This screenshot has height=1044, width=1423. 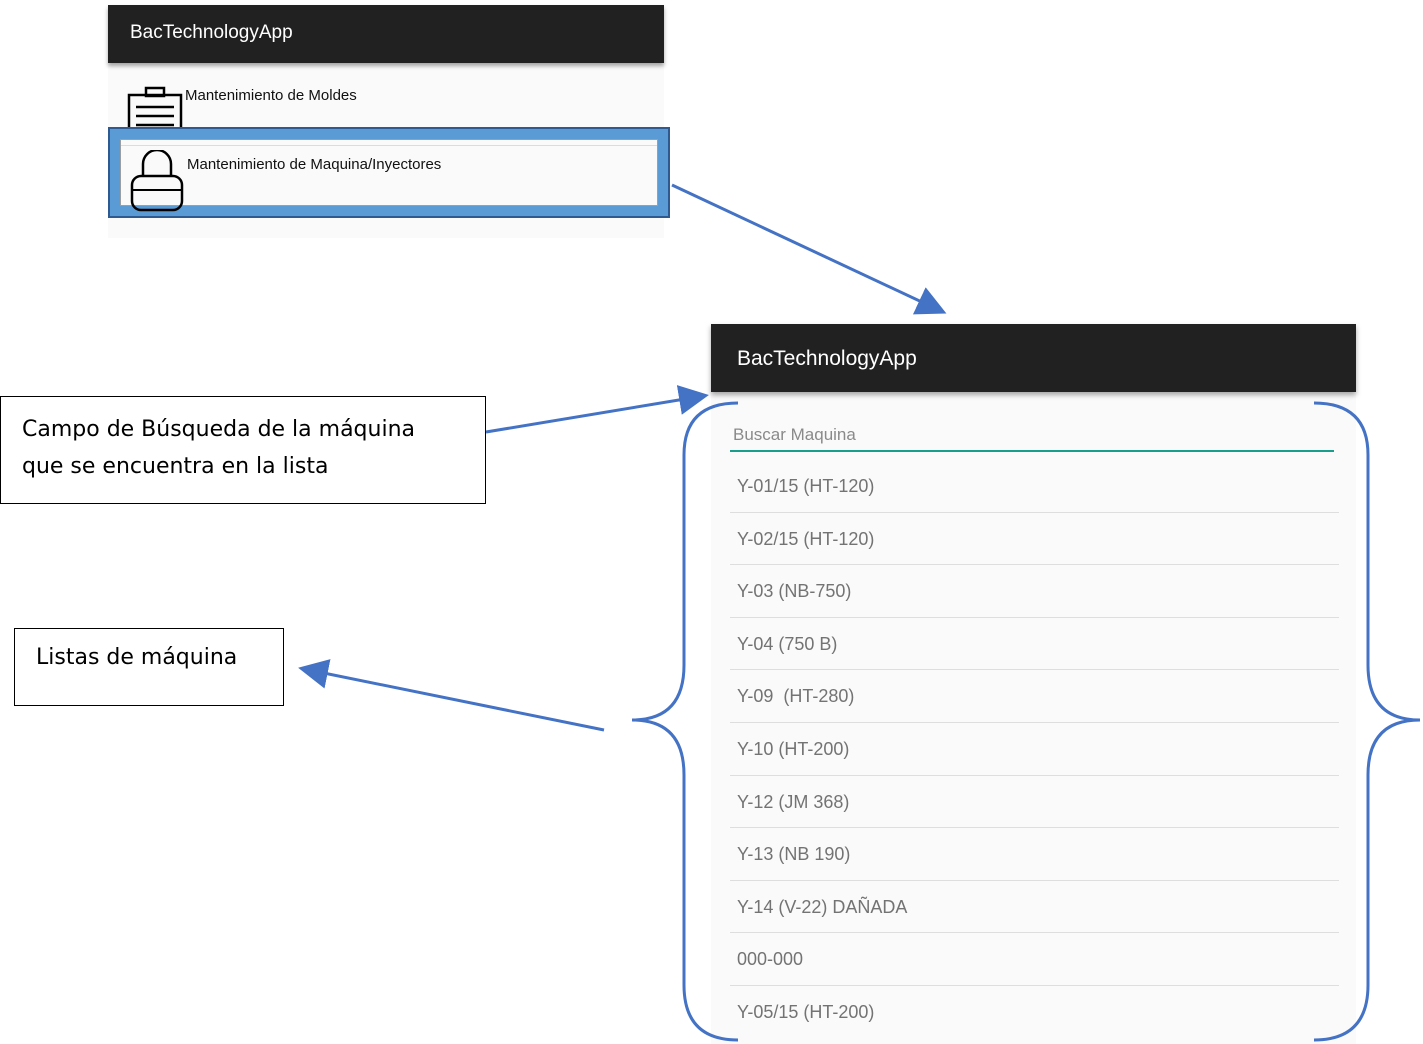 What do you see at coordinates (685, 721) in the screenshot?
I see `left-brace` at bounding box center [685, 721].